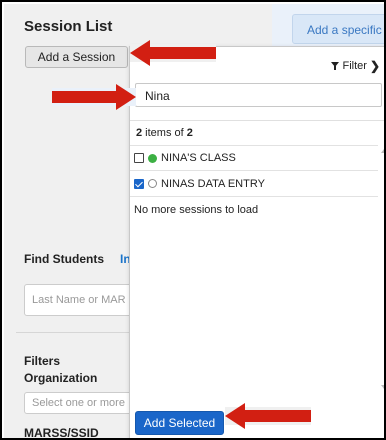 The height and width of the screenshot is (440, 386). I want to click on session-item: NINAS DATA ENTRY, so click(254, 184).